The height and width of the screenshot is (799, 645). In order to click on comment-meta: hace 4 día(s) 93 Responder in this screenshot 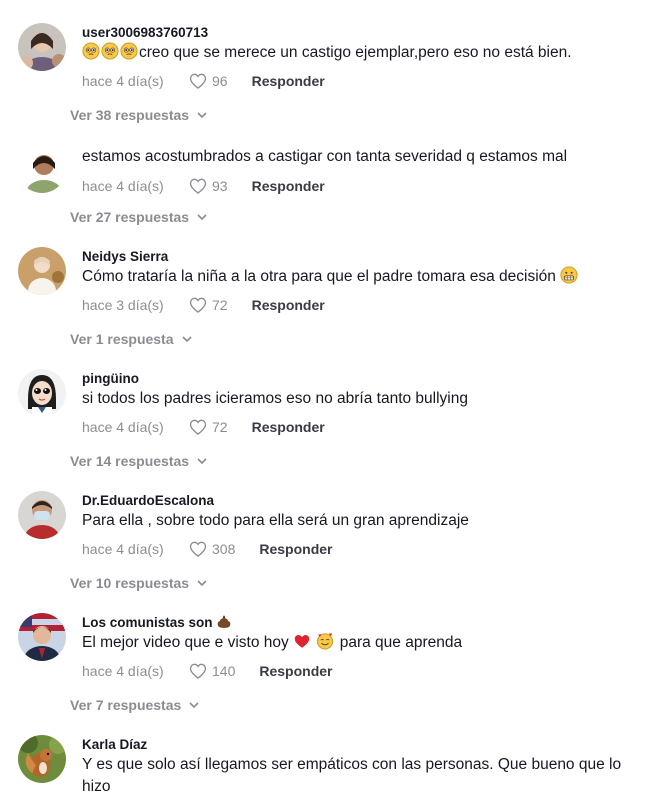, I will do `click(353, 186)`.